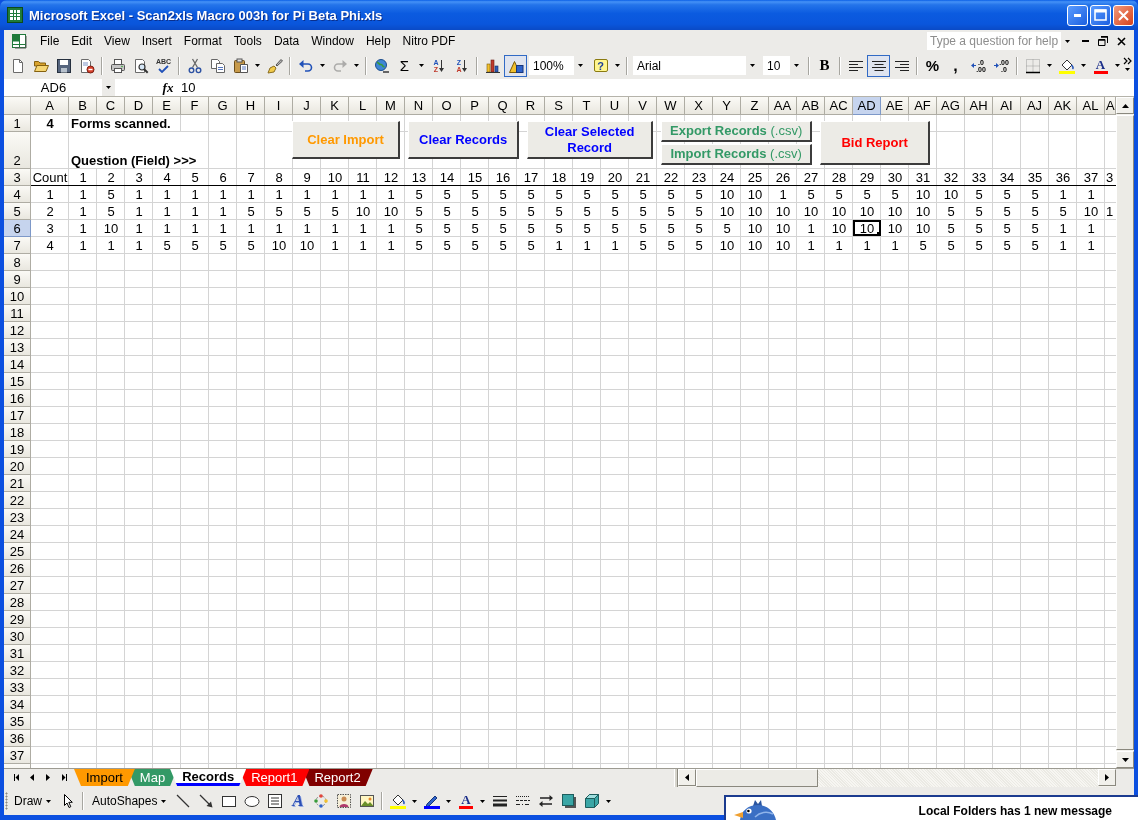  I want to click on menu-item: Format, so click(202, 41).